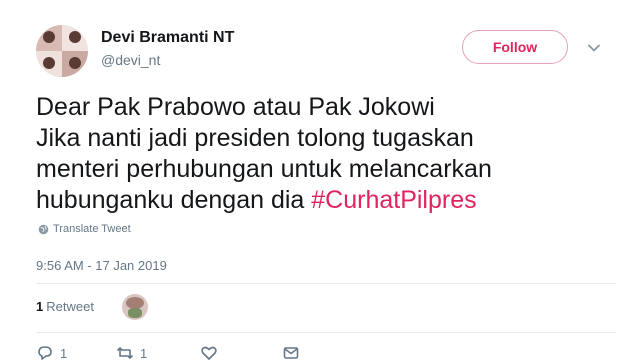  Describe the element at coordinates (255, 138) in the screenshot. I see `tweet-text-line: Jika nanti jadi presiden tolong tugaskan` at that location.